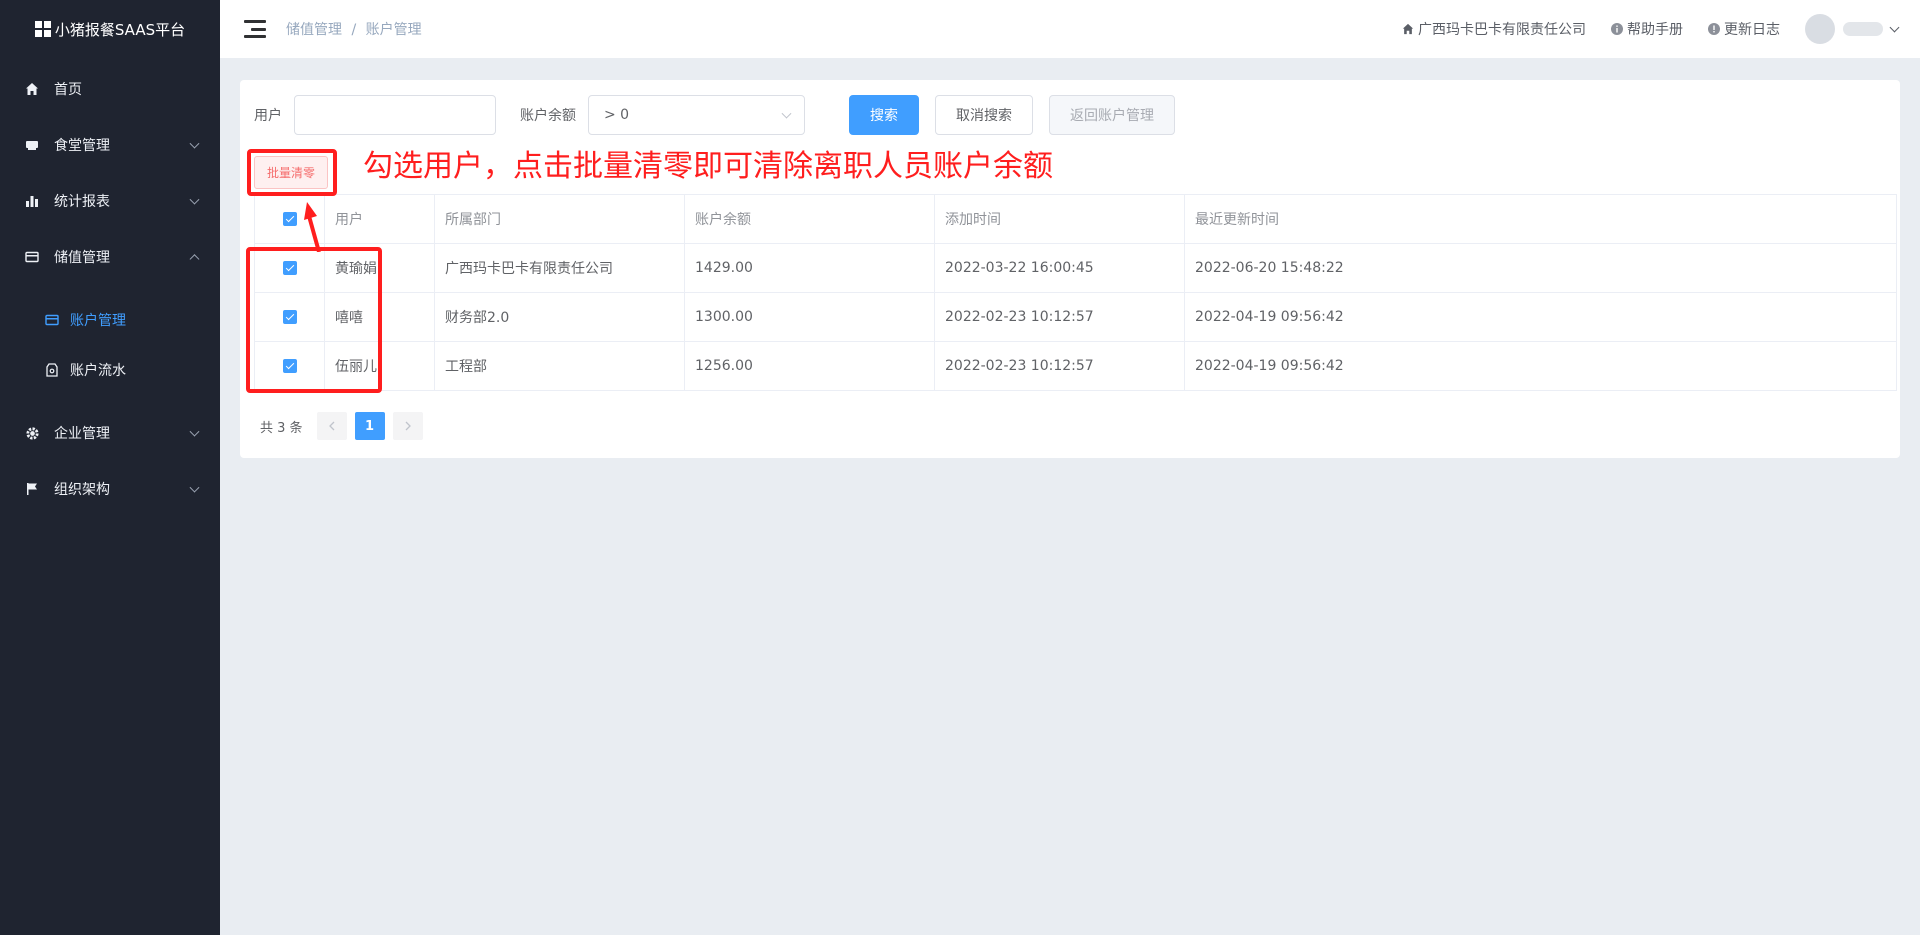 Image resolution: width=1920 pixels, height=935 pixels. What do you see at coordinates (110, 89) in the screenshot?
I see `sidebar-item-home: 首页` at bounding box center [110, 89].